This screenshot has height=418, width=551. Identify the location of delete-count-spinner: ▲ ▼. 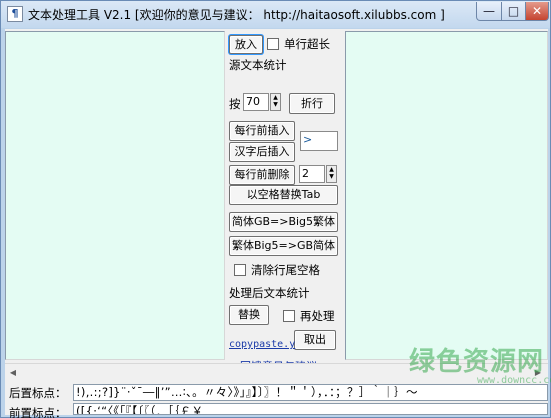
(331, 174).